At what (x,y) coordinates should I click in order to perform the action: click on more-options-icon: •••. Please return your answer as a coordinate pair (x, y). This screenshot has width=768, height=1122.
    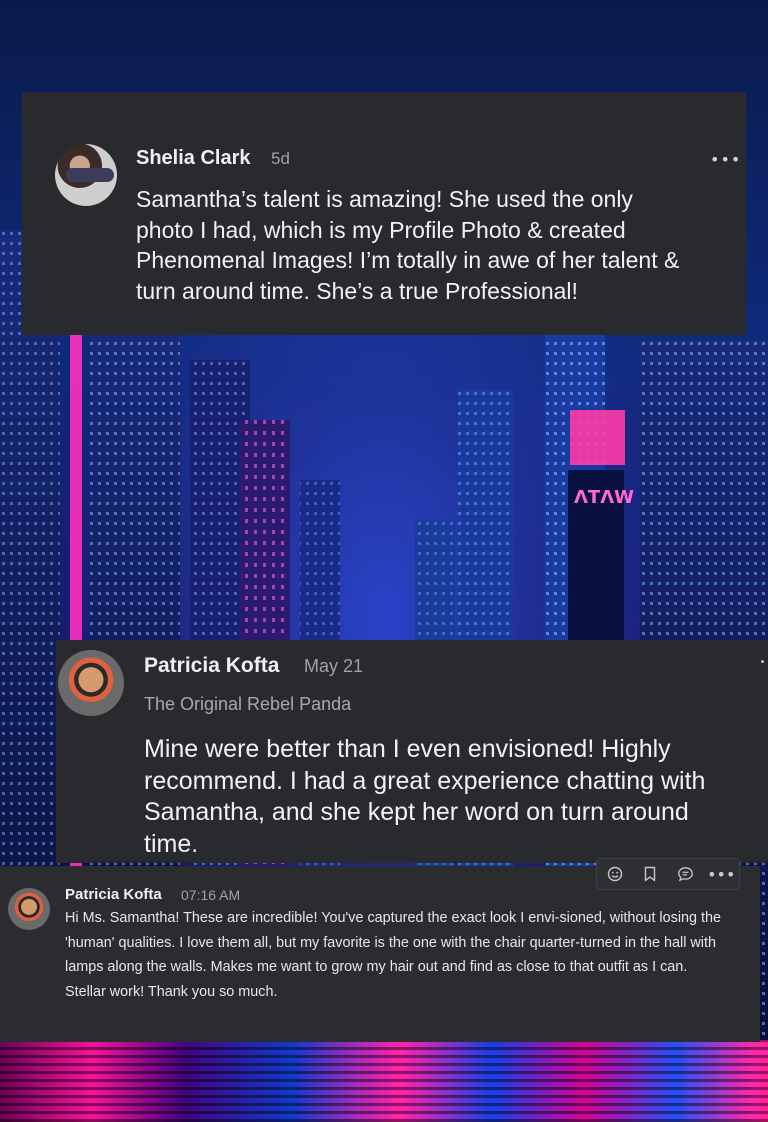
    Looking at the image, I should click on (725, 159).